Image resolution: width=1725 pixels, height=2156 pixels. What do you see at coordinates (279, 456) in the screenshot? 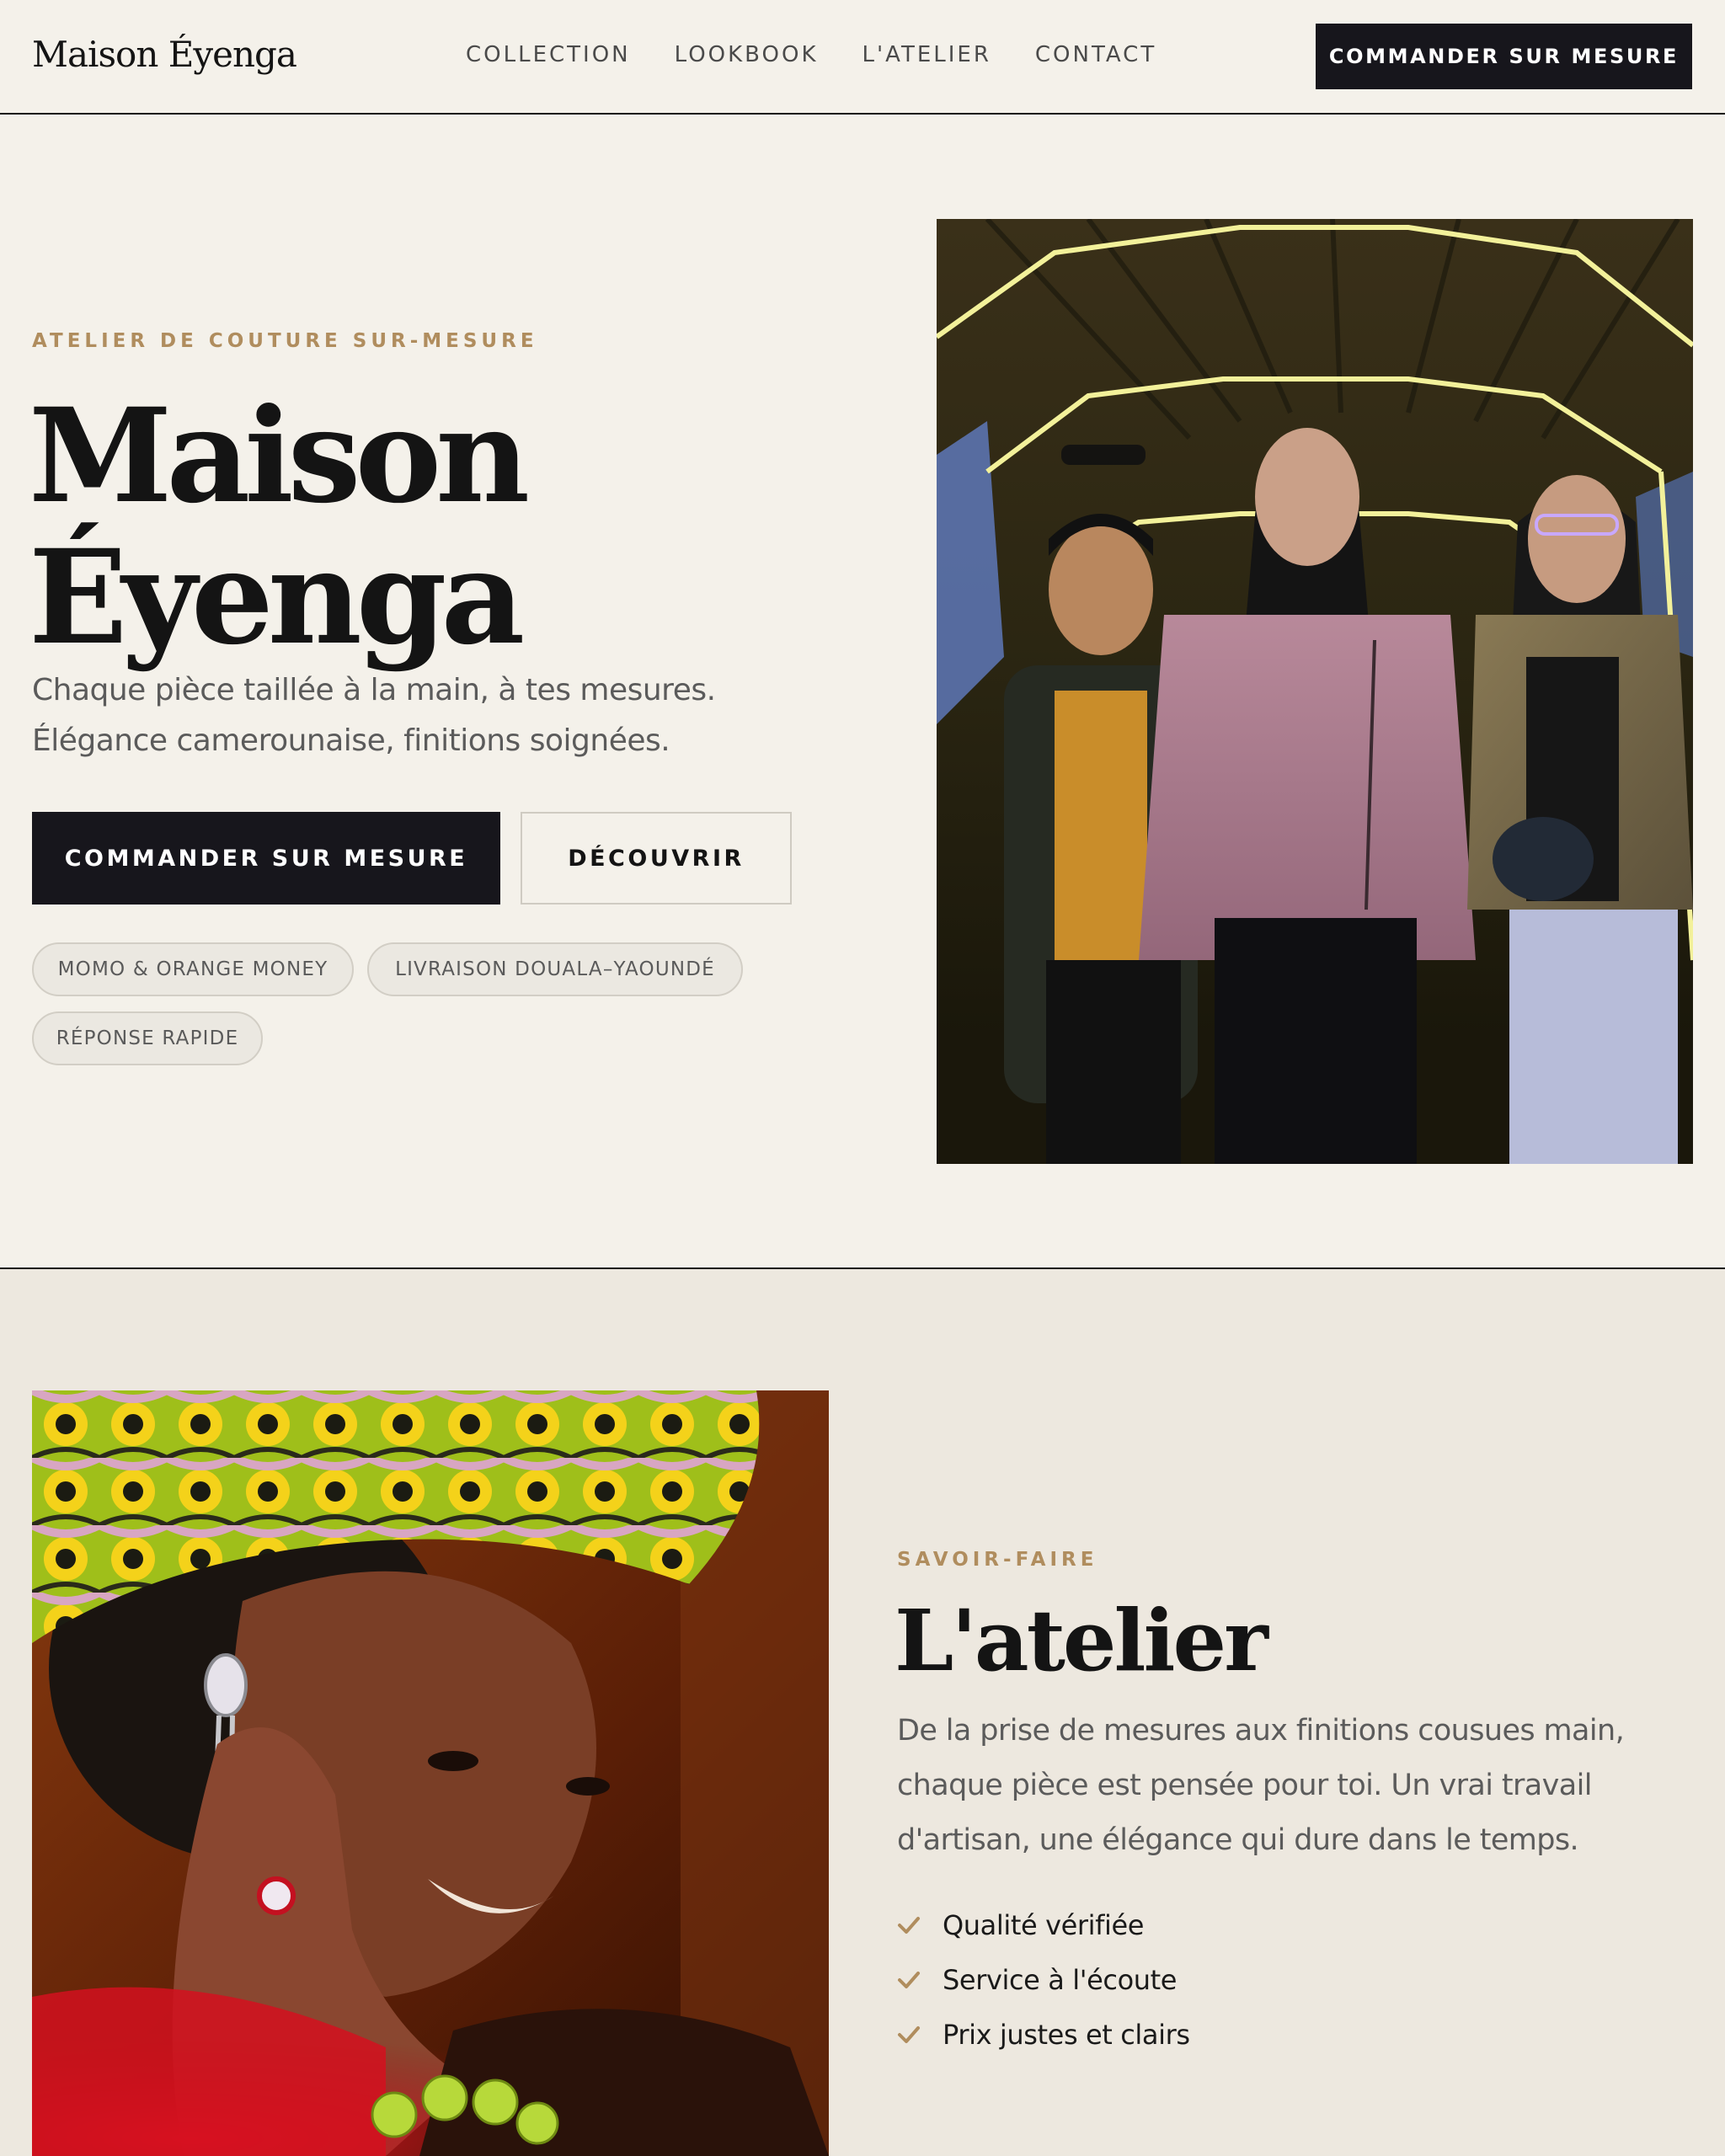
I see `hero-title-line1: Maison` at bounding box center [279, 456].